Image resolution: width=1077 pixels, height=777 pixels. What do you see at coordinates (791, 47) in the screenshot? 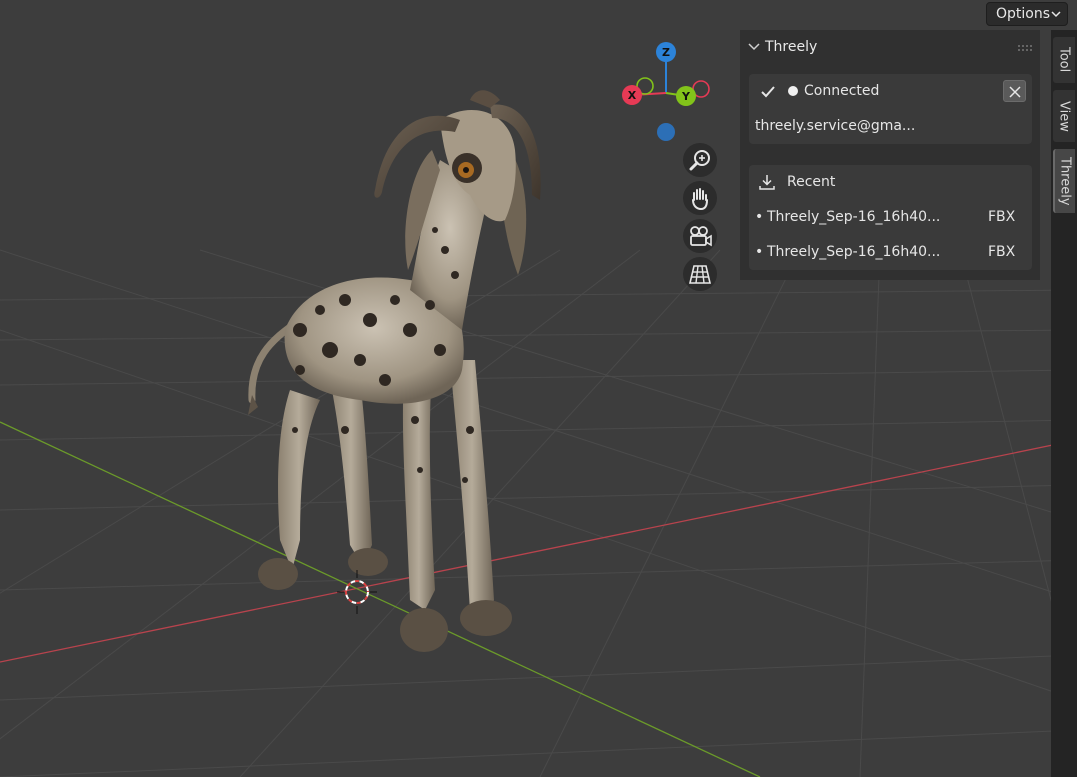
I see `panel-title: Threely` at bounding box center [791, 47].